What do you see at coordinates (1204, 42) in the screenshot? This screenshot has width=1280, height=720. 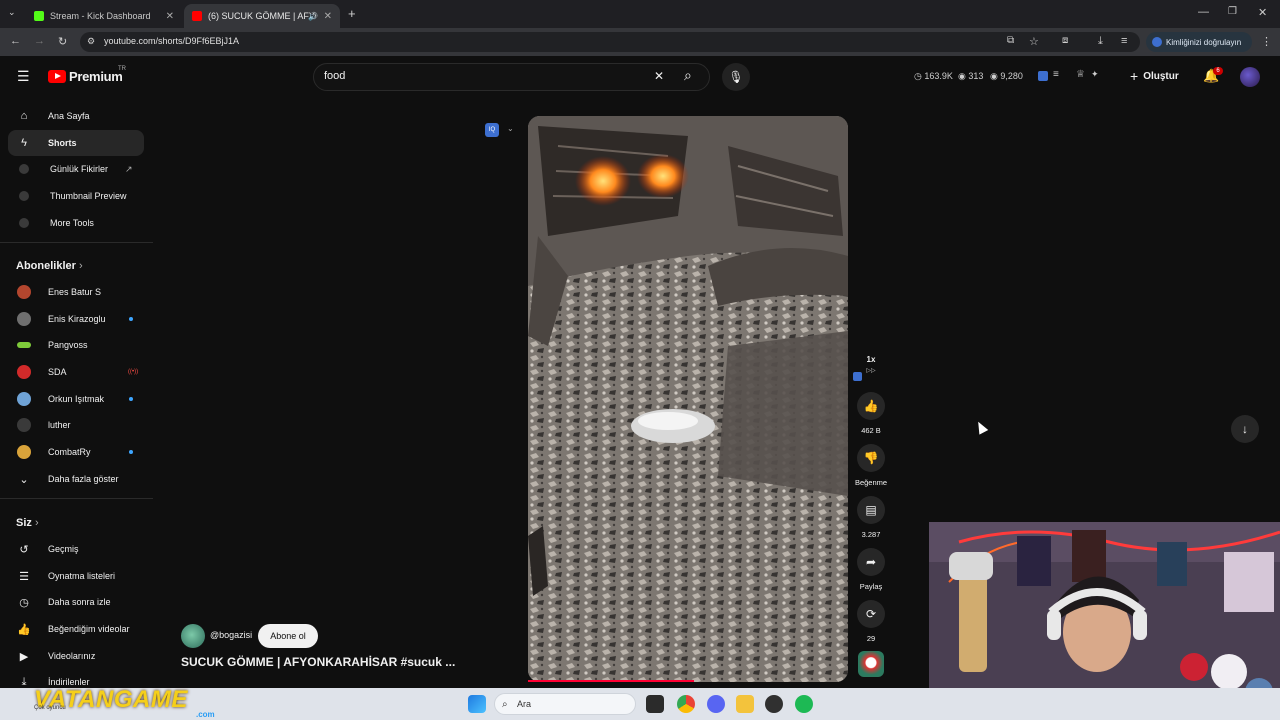 I see `verify-label: Kimliğinizi doğrulayın` at bounding box center [1204, 42].